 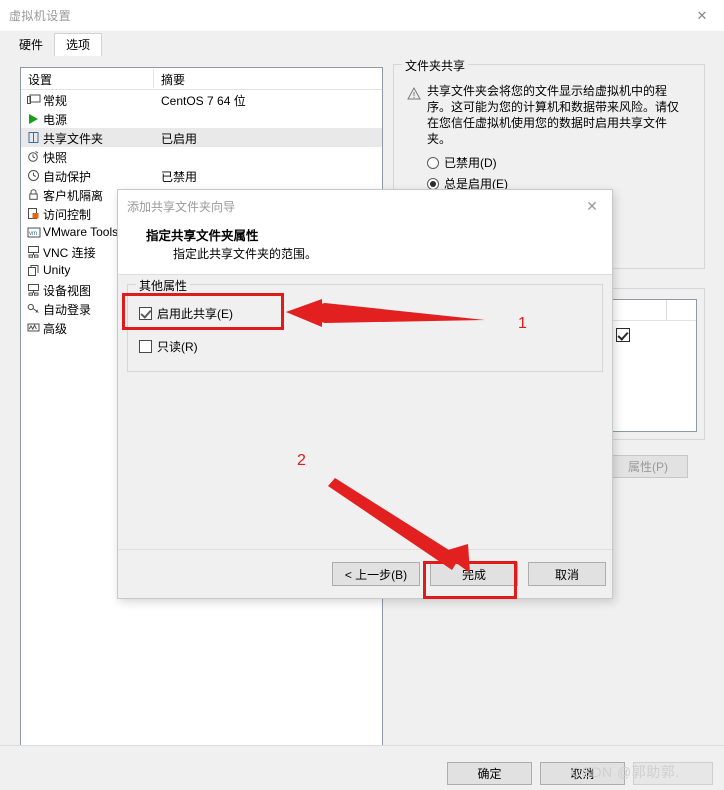 I want to click on settings-row-general: 常规 CentOS 7 64 位, so click(x=201, y=99).